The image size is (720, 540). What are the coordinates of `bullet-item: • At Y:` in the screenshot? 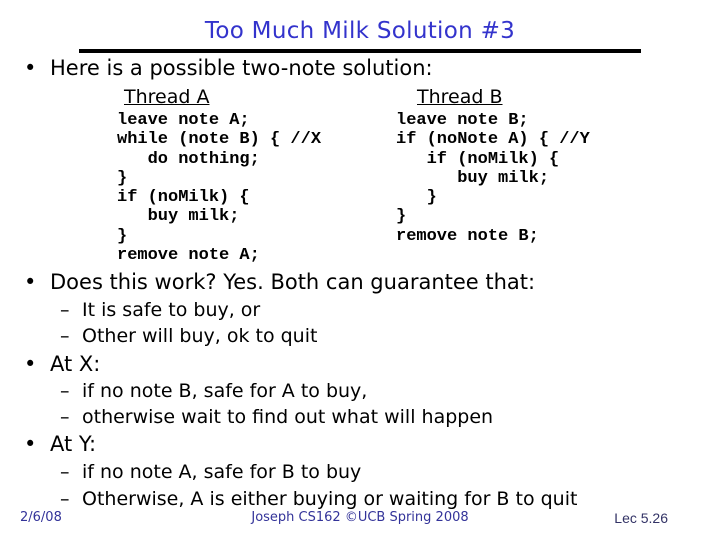 It's located at (60, 444).